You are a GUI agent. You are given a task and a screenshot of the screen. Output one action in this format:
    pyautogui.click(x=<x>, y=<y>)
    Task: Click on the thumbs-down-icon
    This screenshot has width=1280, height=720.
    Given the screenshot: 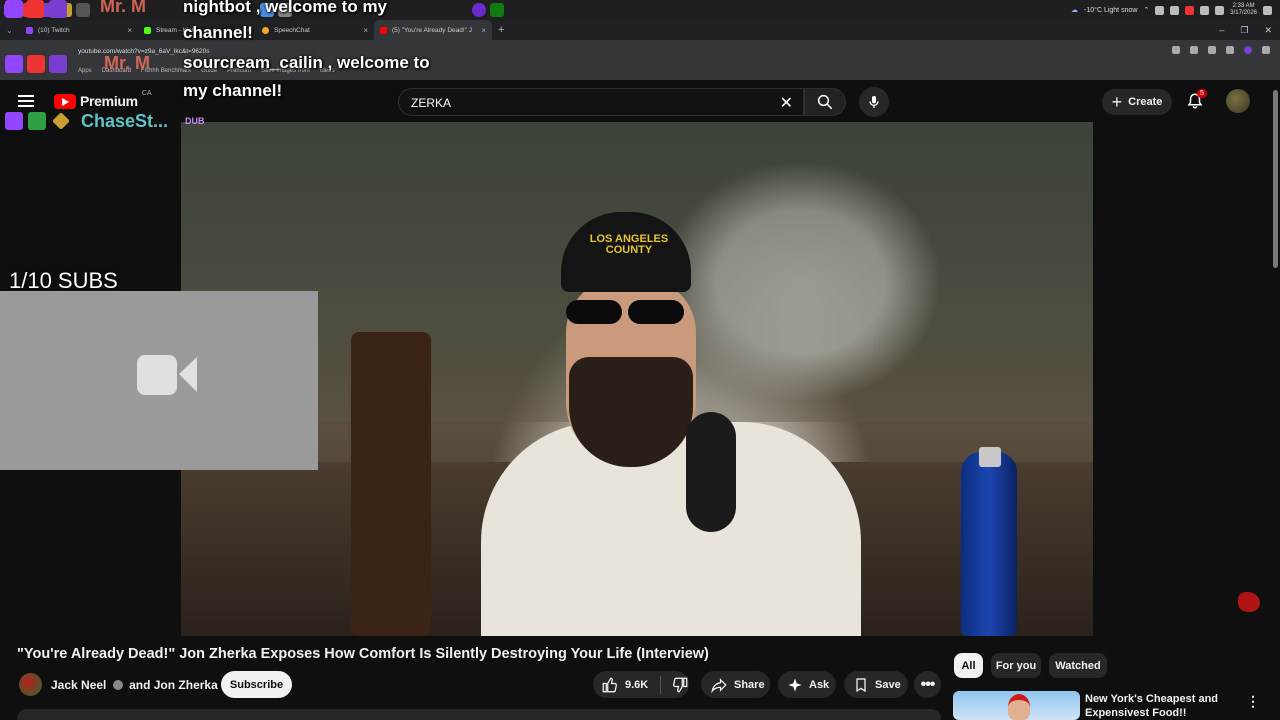 What is the action you would take?
    pyautogui.click(x=680, y=685)
    